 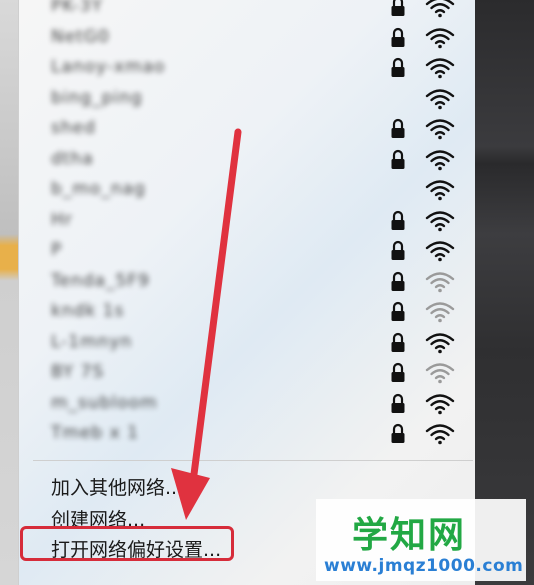 I want to click on network-row: m_subloom, so click(x=247, y=404).